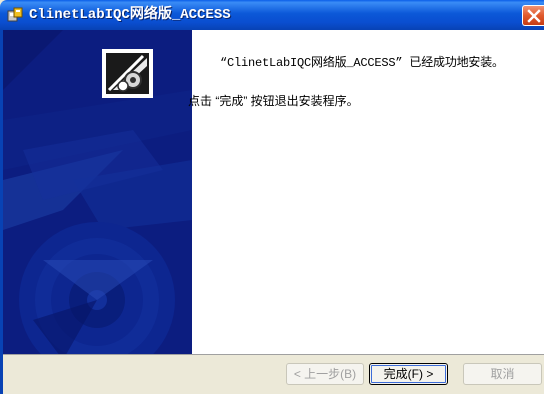 The height and width of the screenshot is (394, 544). Describe the element at coordinates (362, 63) in the screenshot. I see `install-success-message: “ClinetLabIQC网络版_ACCESS” 已经成功地安装。` at that location.